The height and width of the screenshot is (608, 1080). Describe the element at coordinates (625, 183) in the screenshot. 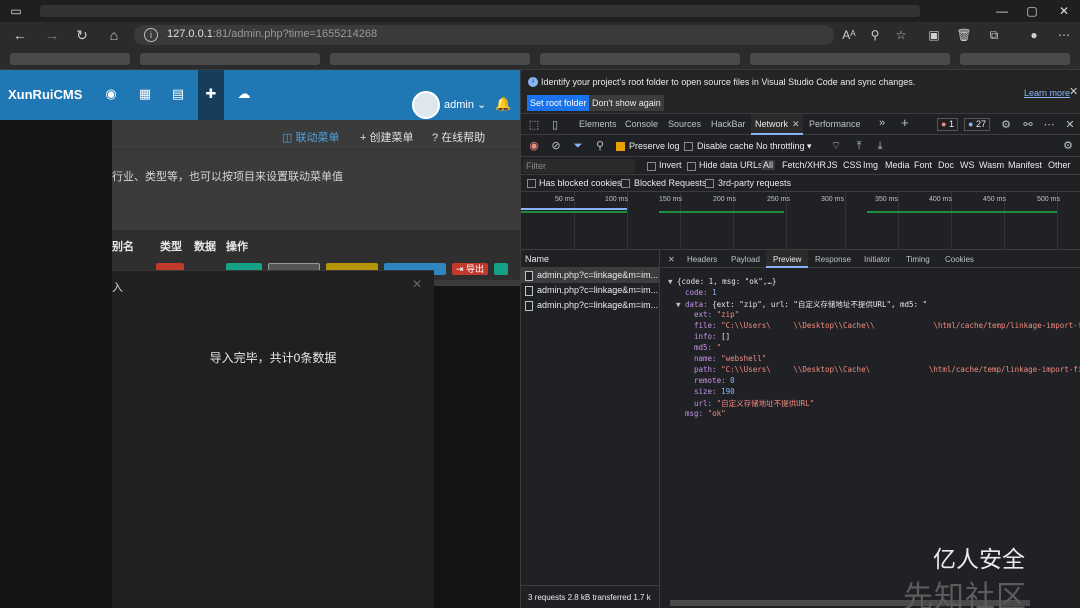

I see `blocked-requests-checkbox` at that location.